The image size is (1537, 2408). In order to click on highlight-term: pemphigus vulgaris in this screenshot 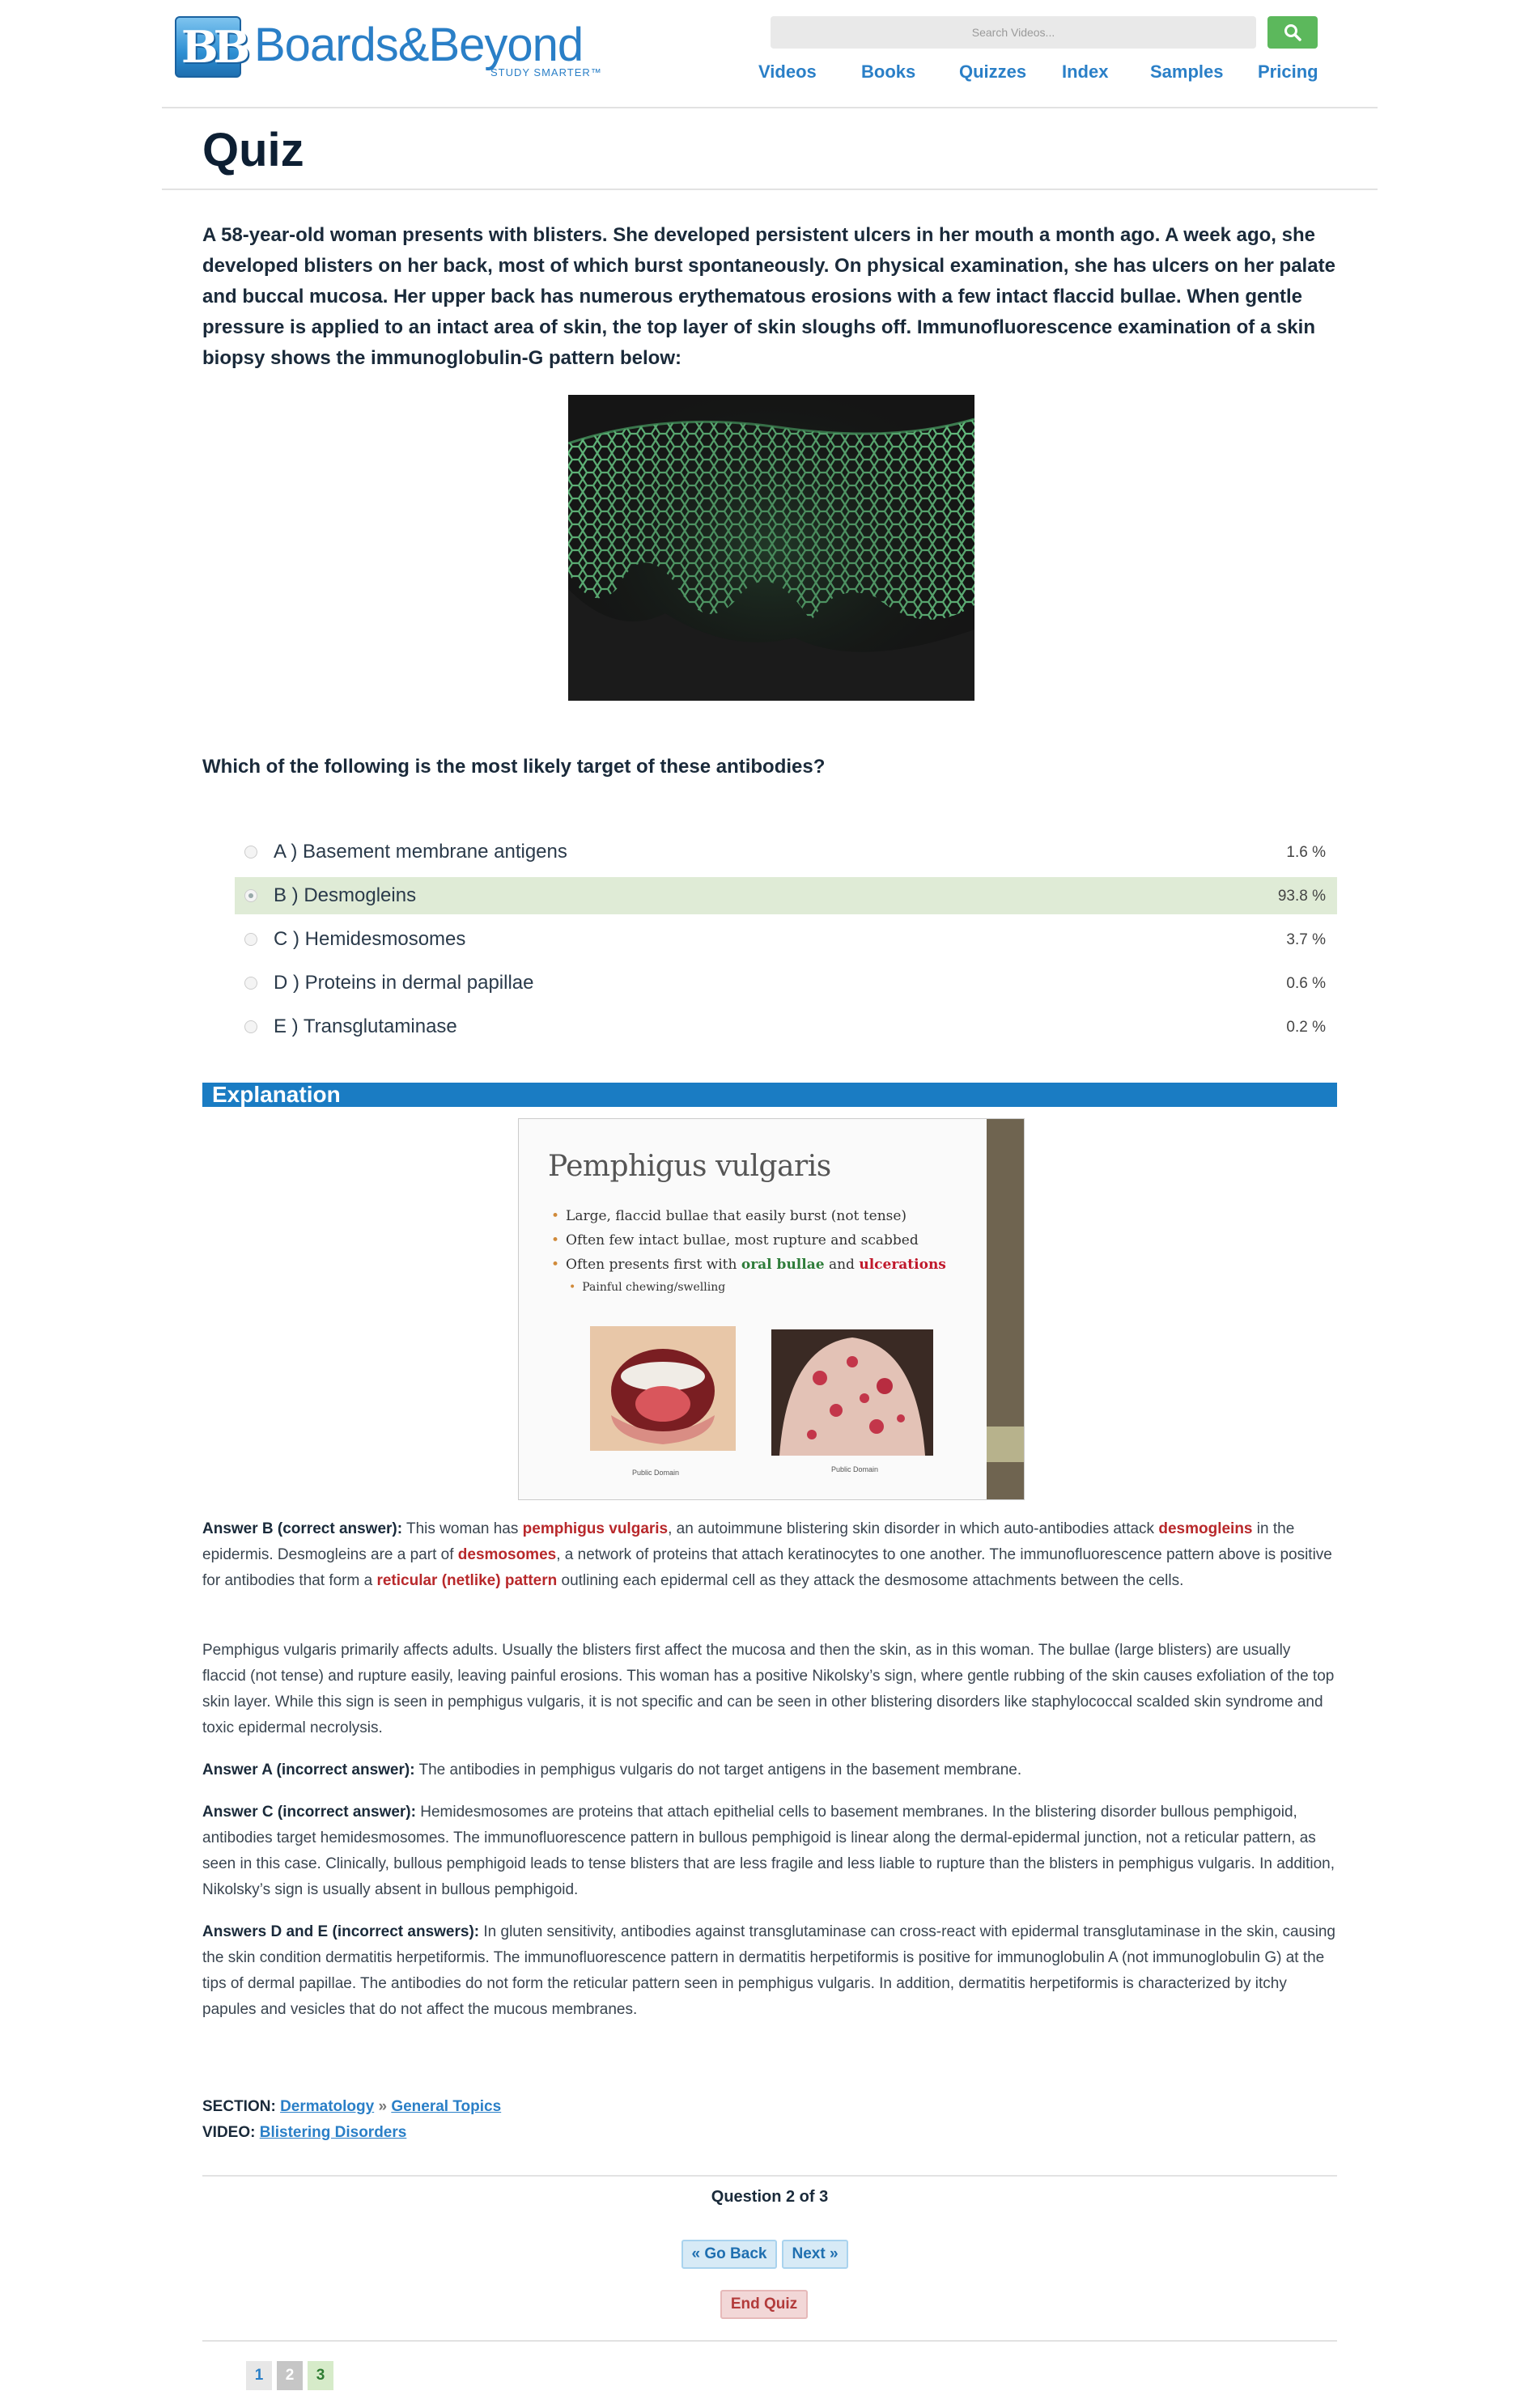, I will do `click(595, 1528)`.